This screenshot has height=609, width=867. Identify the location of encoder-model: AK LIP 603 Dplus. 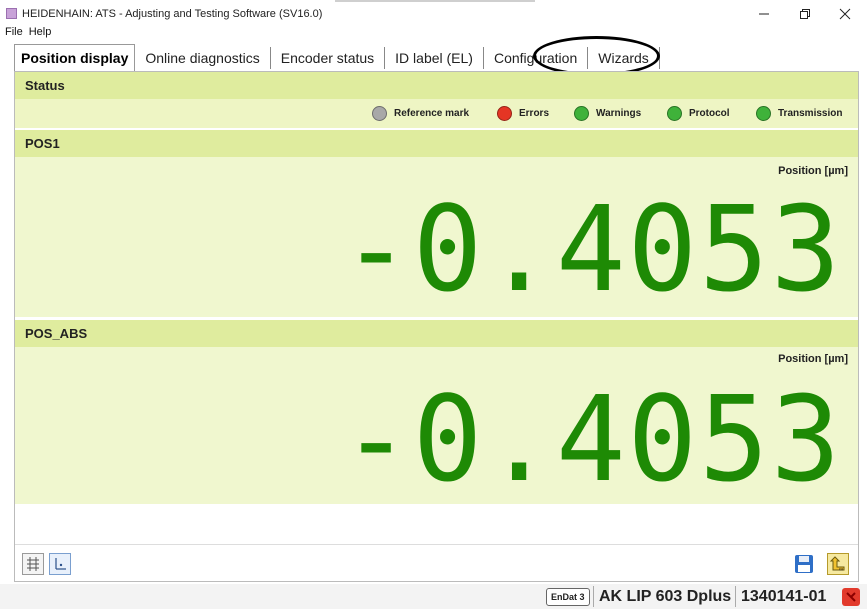
(665, 596).